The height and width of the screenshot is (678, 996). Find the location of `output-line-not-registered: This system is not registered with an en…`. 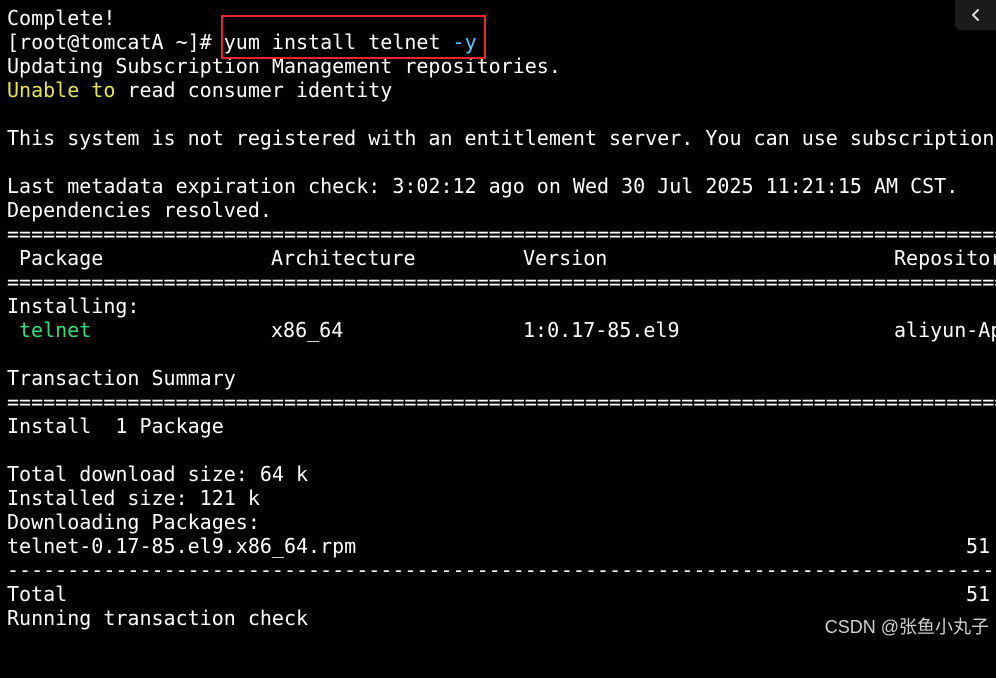

output-line-not-registered: This system is not registered with an en… is located at coordinates (501, 138).